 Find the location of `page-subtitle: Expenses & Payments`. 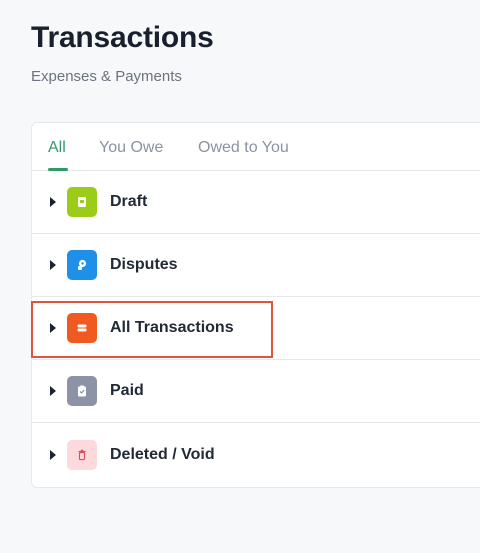

page-subtitle: Expenses & Payments is located at coordinates (106, 76).